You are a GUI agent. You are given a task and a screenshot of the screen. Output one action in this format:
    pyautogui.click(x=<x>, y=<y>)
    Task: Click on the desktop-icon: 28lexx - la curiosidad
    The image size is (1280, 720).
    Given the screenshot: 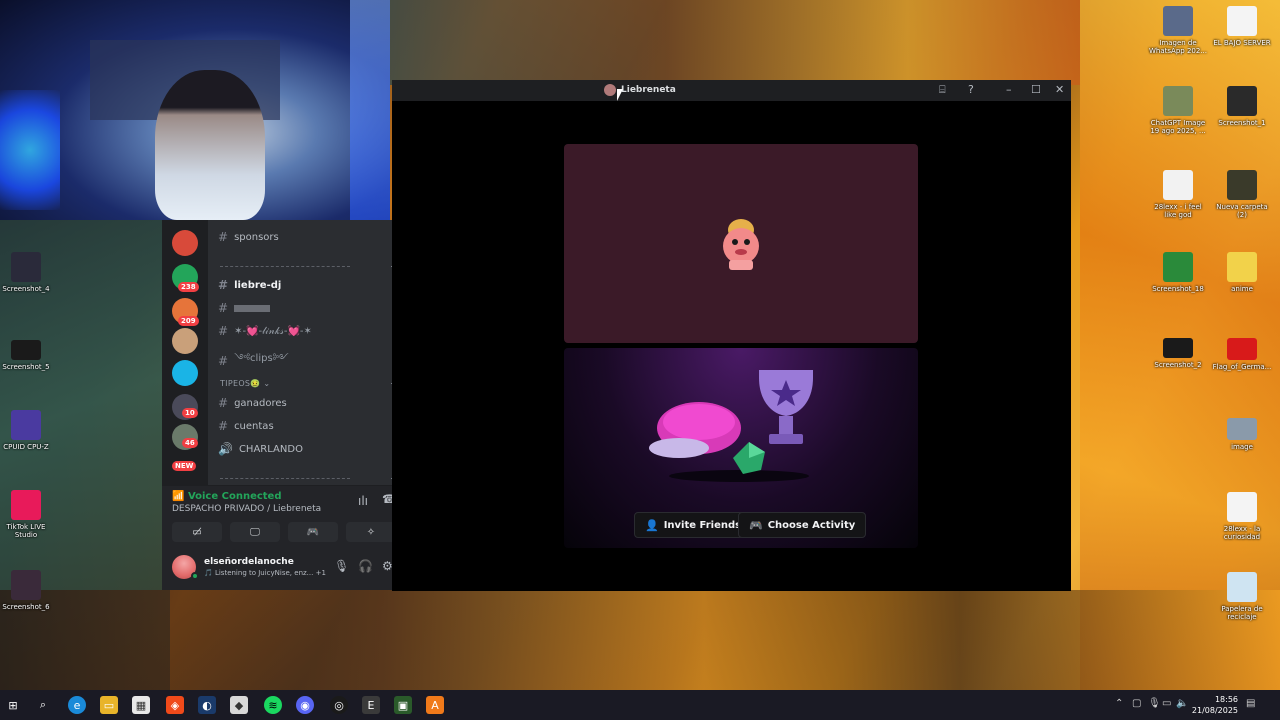 What is the action you would take?
    pyautogui.click(x=1242, y=516)
    